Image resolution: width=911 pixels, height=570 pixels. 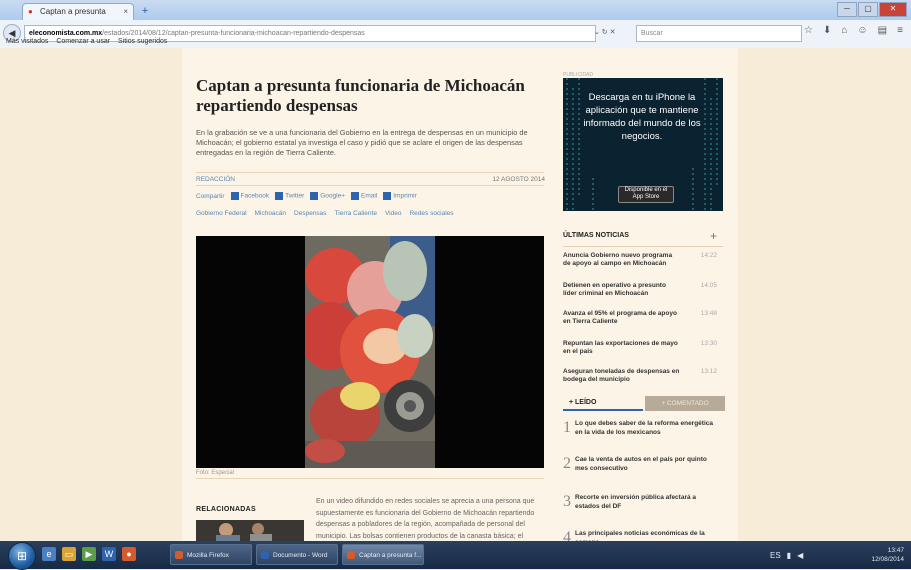 I want to click on twitter-icon, so click(x=279, y=196).